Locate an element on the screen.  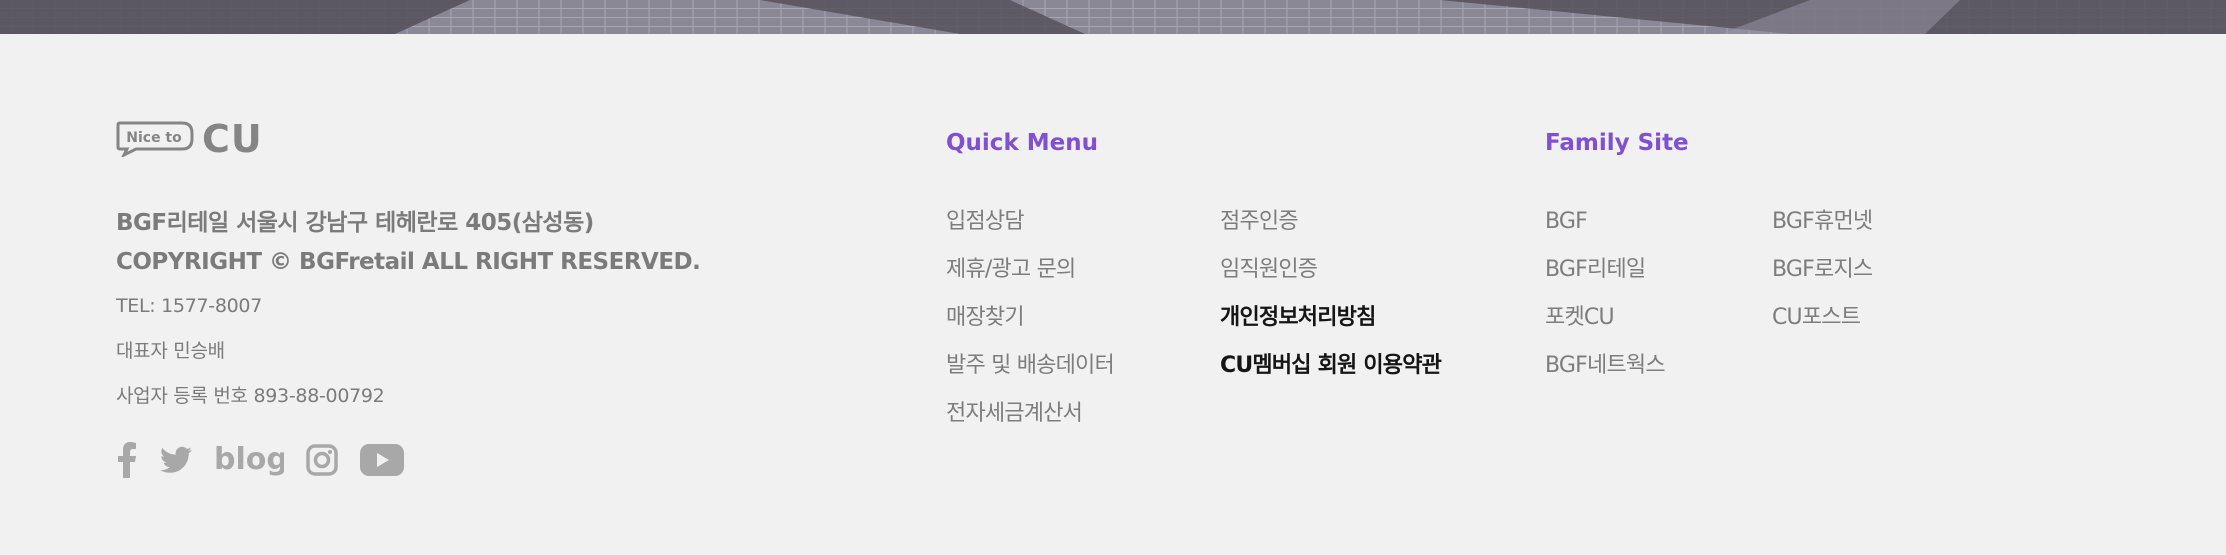
link-e-tax-invoice: 전자세금계산서 is located at coordinates (1030, 418).